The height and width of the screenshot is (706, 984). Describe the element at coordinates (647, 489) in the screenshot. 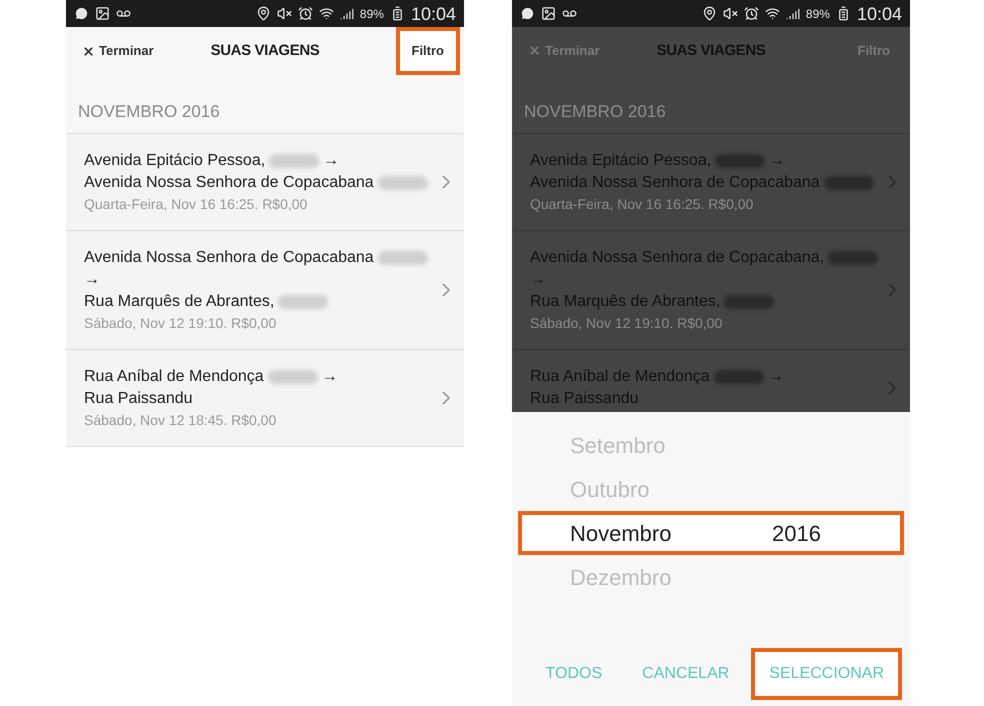

I see `month-option: Outubro` at that location.